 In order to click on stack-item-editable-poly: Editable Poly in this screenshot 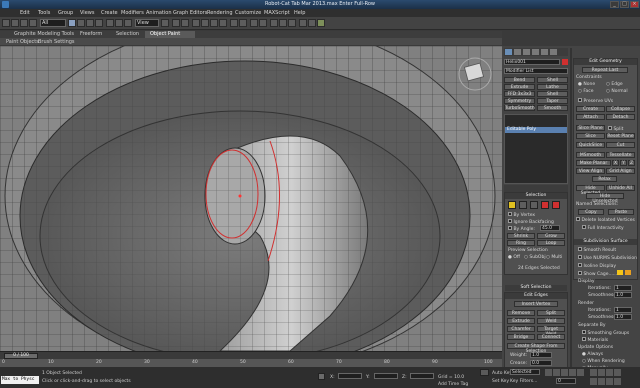, I will do `click(536, 130)`.